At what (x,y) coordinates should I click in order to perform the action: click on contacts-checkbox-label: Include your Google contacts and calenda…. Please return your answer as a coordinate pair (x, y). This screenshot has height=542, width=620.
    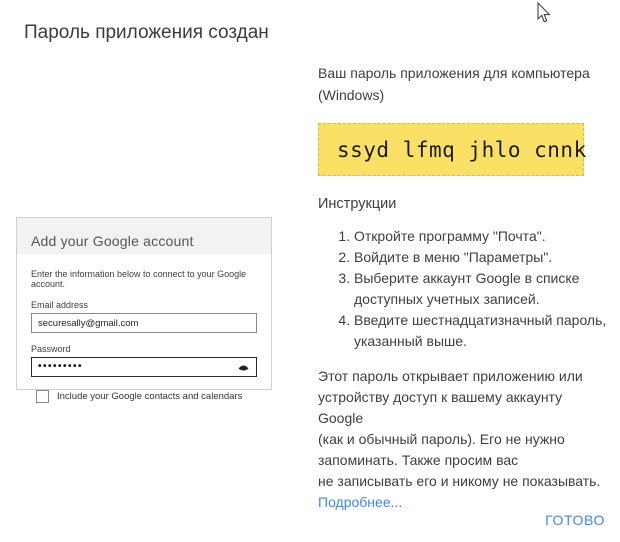
    Looking at the image, I should click on (150, 396).